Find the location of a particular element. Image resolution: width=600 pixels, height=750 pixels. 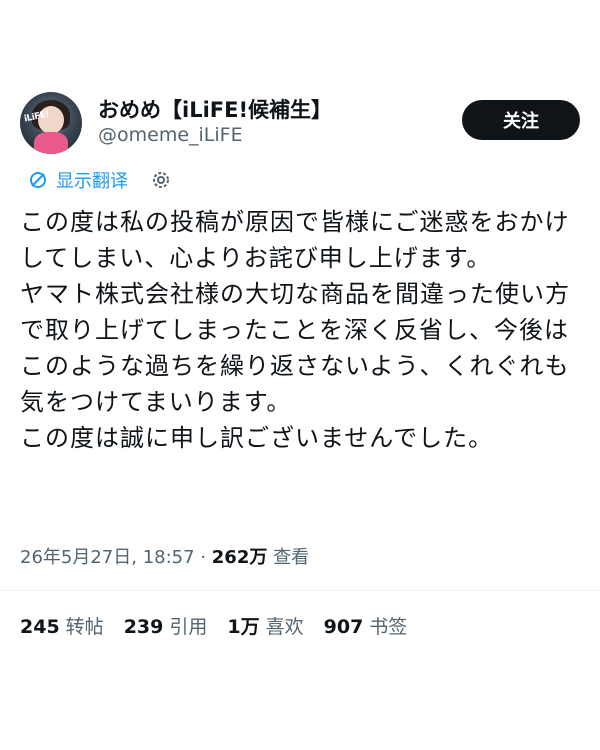

divider is located at coordinates (300, 590).